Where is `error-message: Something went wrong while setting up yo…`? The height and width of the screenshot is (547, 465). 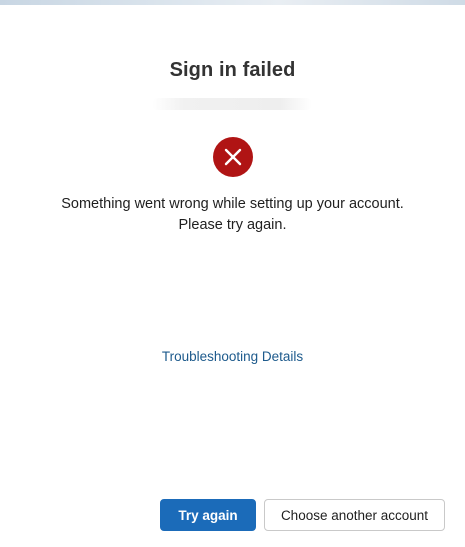 error-message: Something went wrong while setting up yo… is located at coordinates (232, 214).